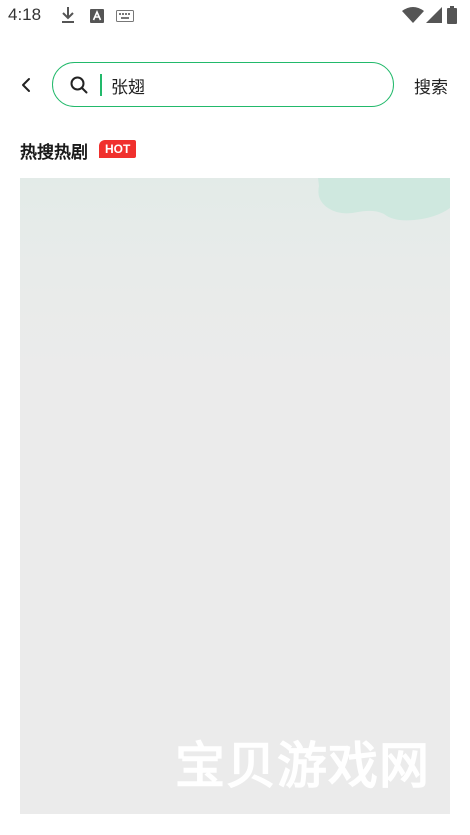 Image resolution: width=470 pixels, height=835 pixels. Describe the element at coordinates (235, 16) in the screenshot. I see `status-bar: 4:18` at that location.